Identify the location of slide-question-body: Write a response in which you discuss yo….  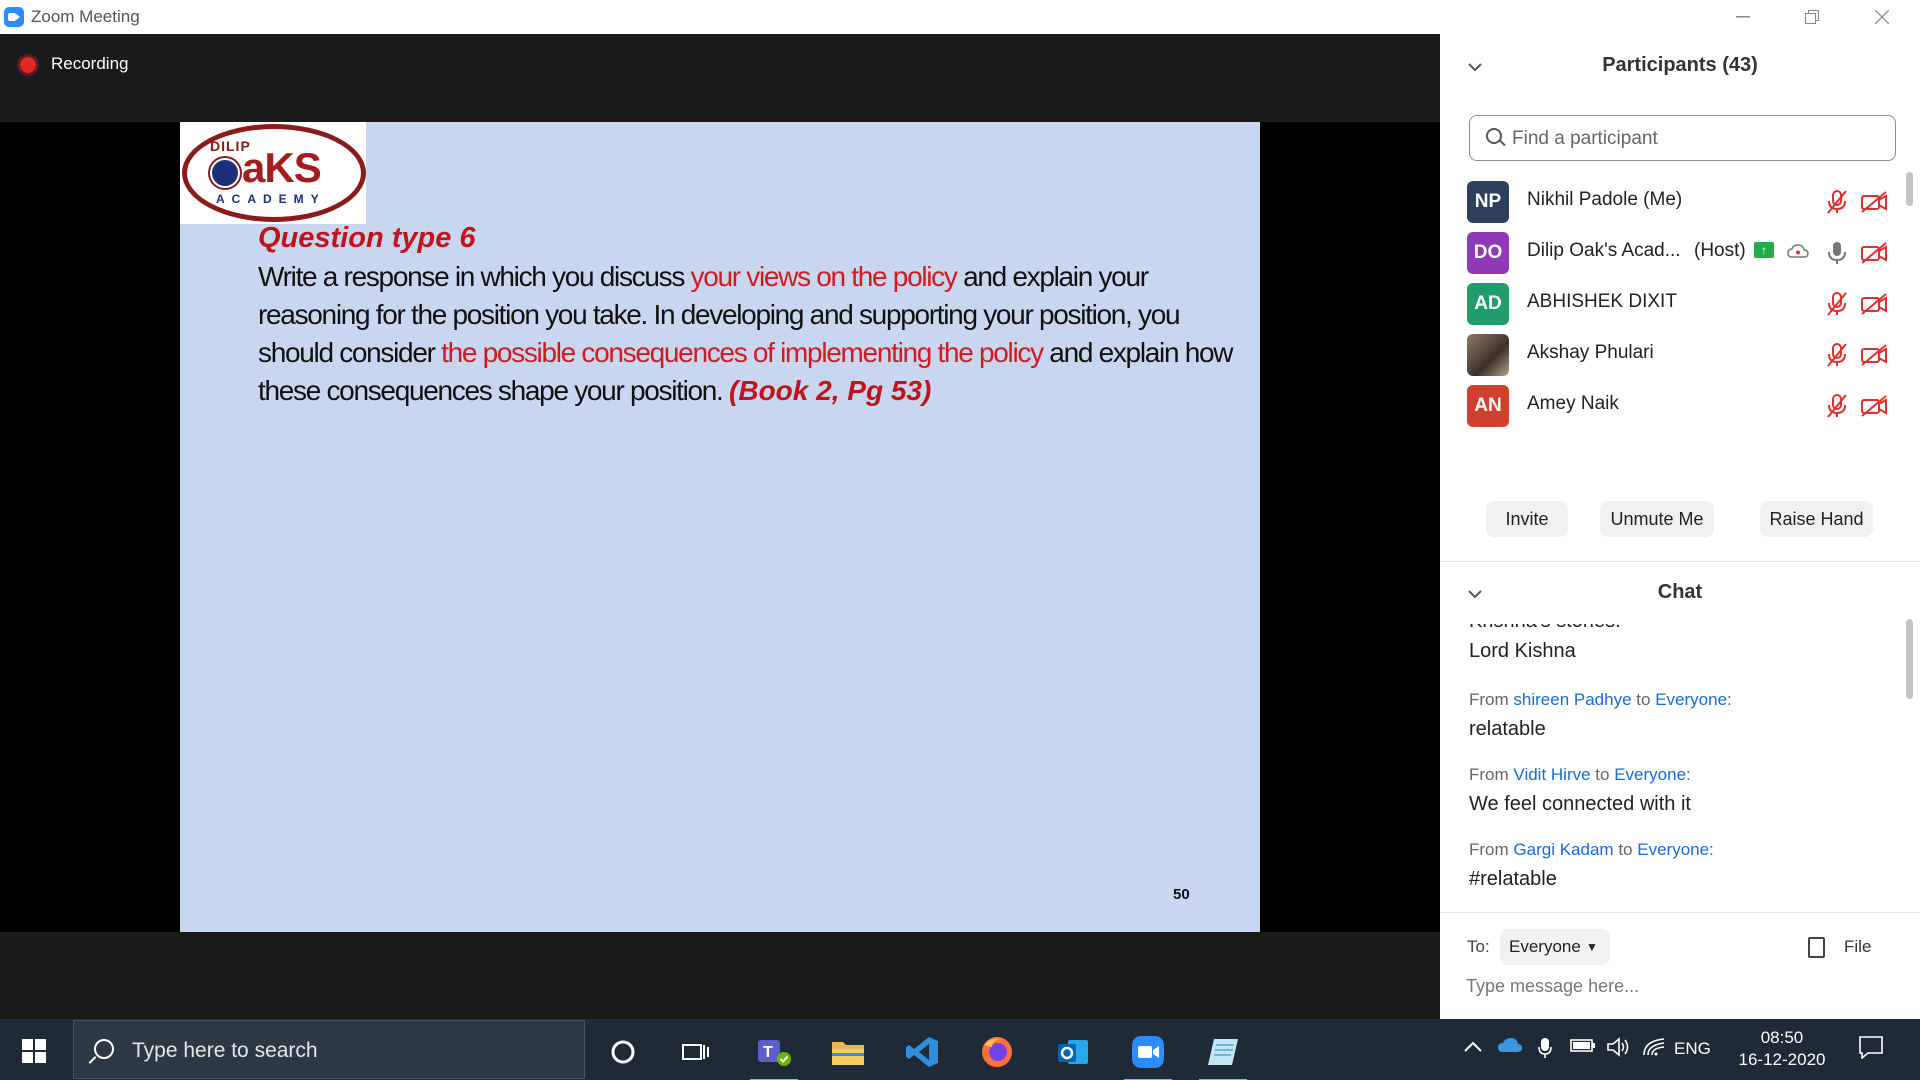
(748, 334).